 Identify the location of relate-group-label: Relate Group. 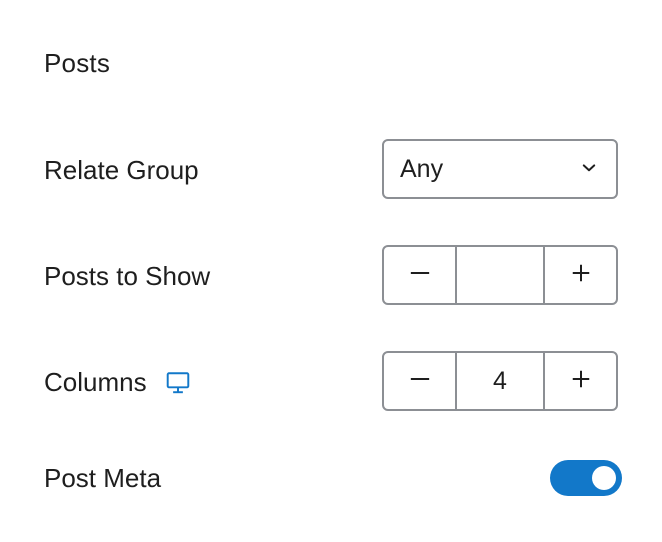
(121, 170).